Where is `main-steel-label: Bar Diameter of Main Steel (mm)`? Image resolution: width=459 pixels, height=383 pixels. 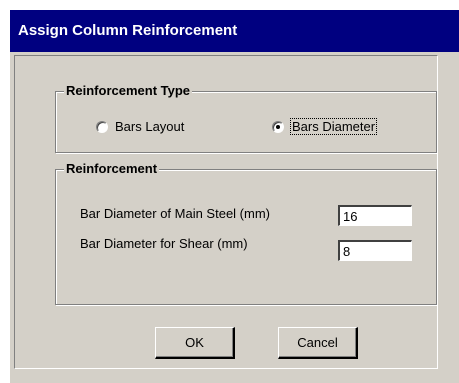
main-steel-label: Bar Diameter of Main Steel (mm) is located at coordinates (175, 213).